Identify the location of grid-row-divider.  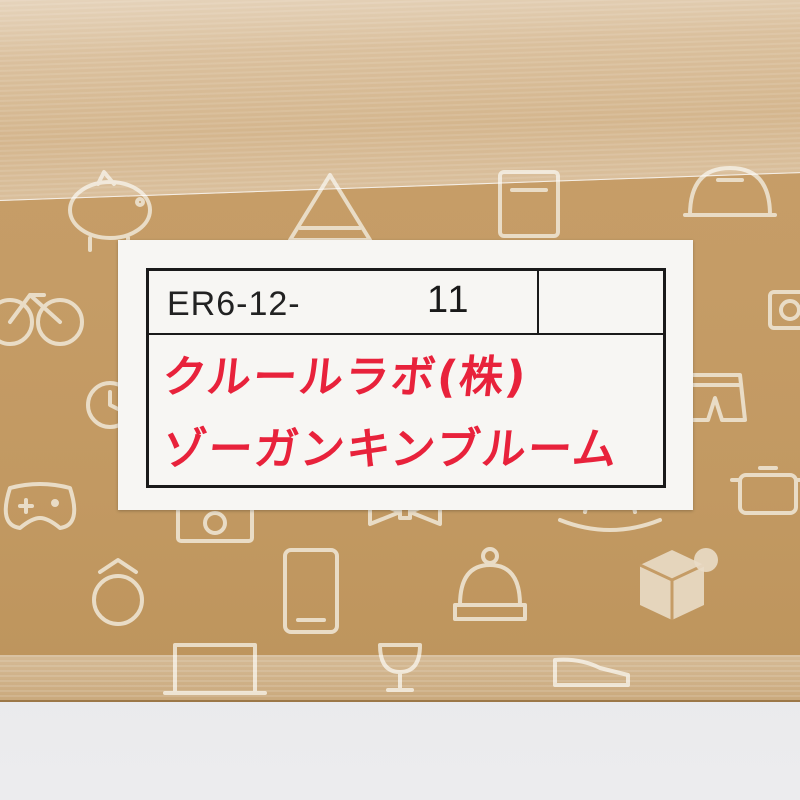
(406, 334).